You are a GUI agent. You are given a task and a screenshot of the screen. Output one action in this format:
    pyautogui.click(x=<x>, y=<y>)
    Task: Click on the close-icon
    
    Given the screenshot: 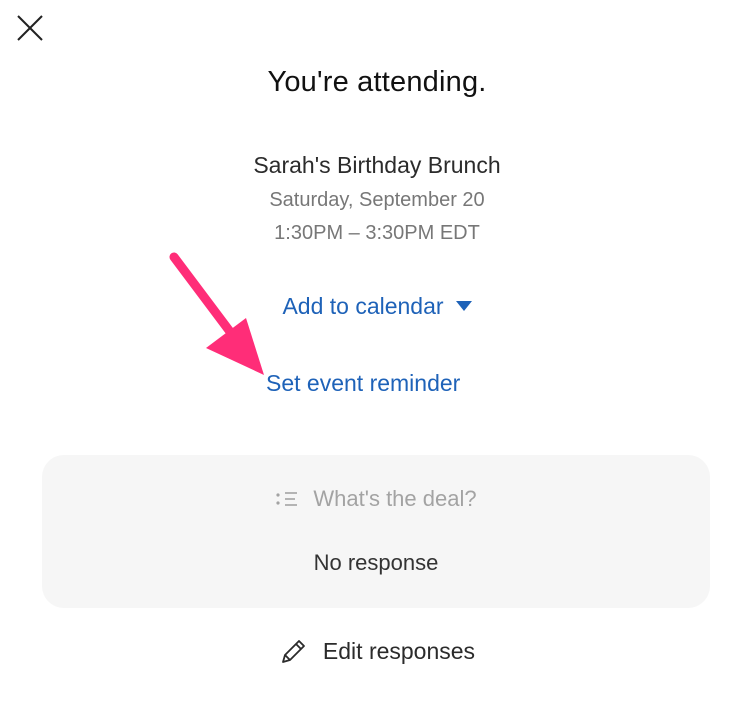 What is the action you would take?
    pyautogui.click(x=30, y=28)
    